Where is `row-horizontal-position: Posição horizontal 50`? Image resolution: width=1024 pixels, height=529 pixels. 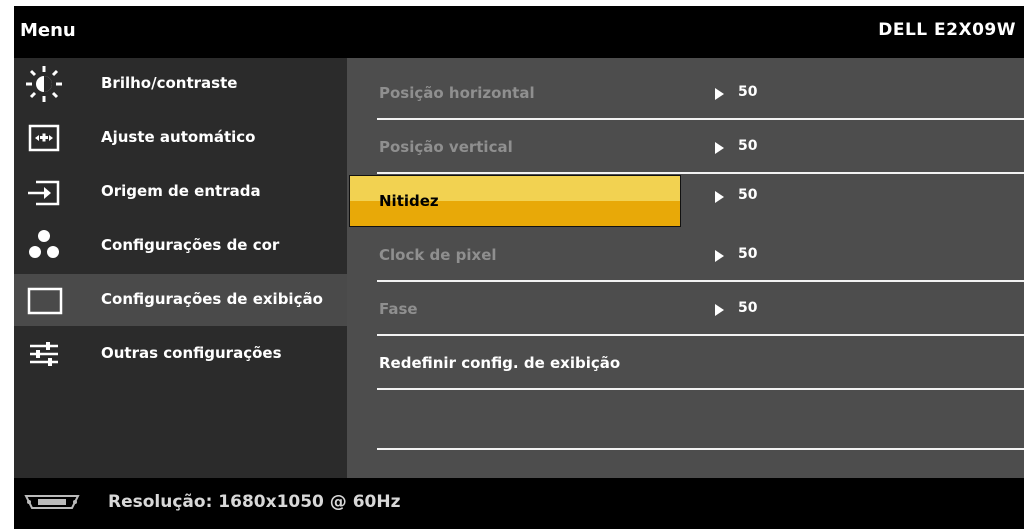
row-horizontal-position: Posição horizontal 50 is located at coordinates (685, 93).